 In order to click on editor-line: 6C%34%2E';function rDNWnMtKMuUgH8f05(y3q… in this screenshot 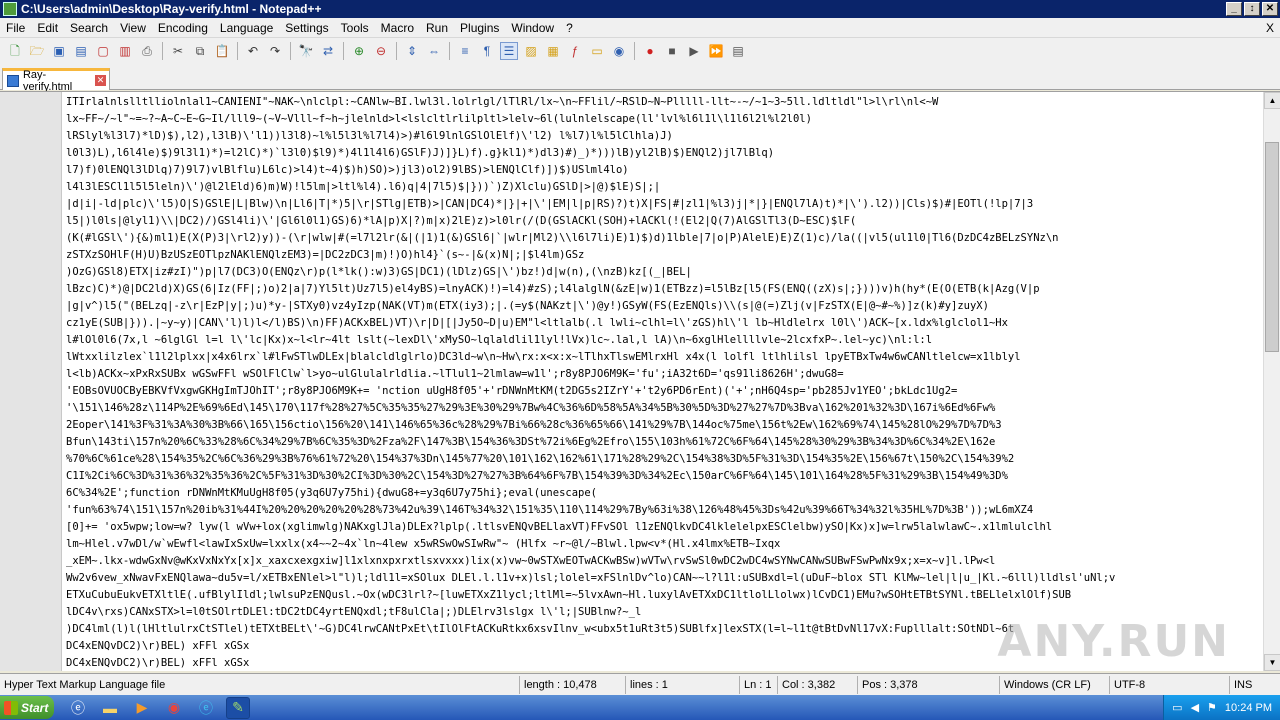, I will do `click(662, 493)`.